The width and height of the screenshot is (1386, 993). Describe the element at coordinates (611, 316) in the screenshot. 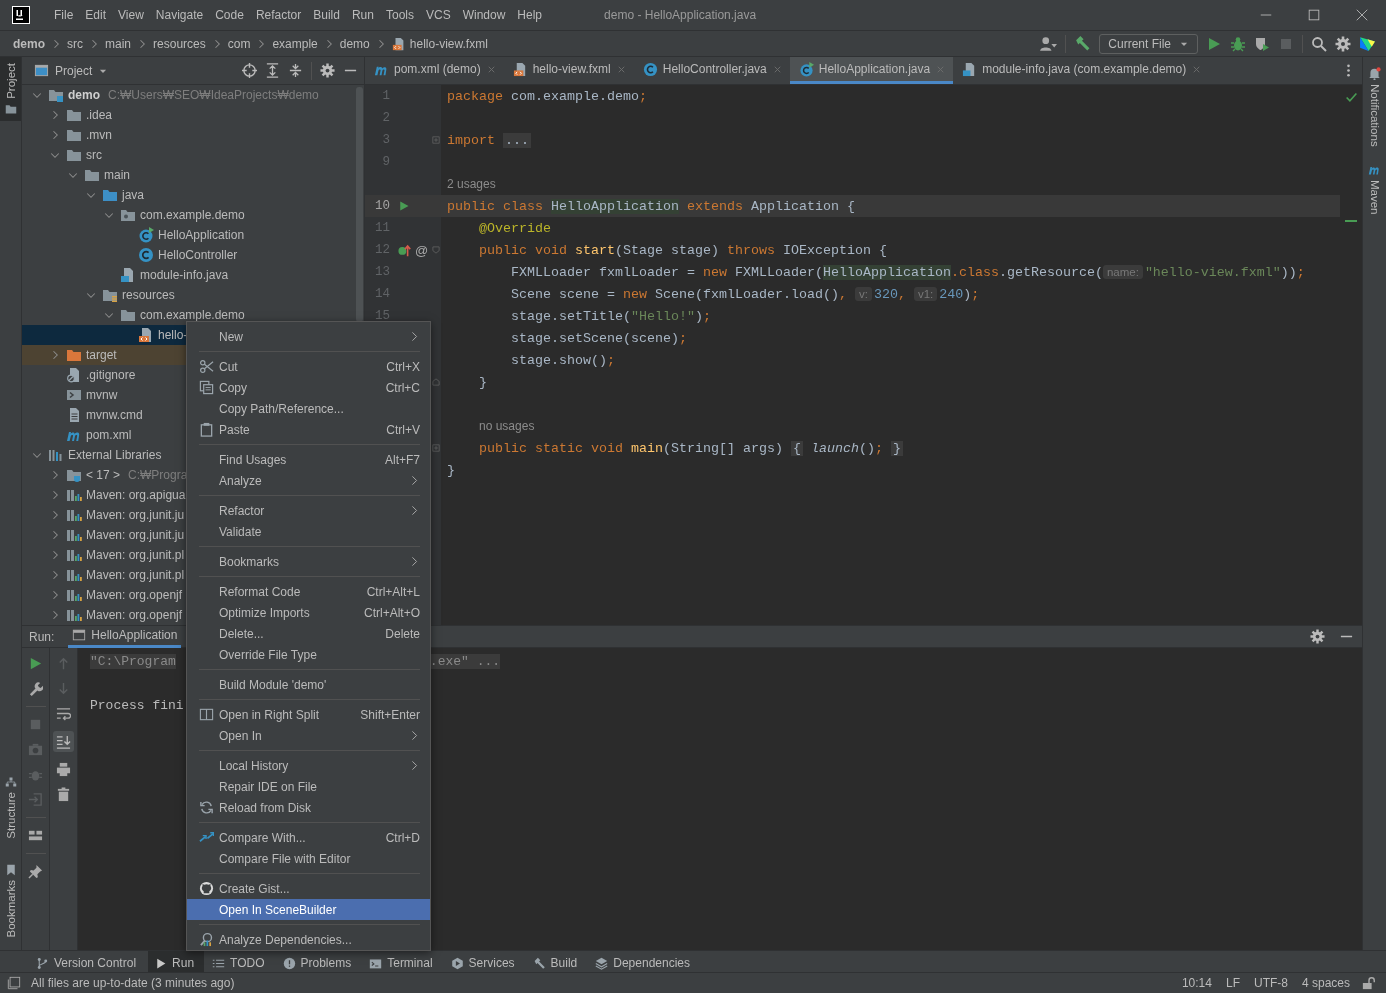

I see `code-line: stage.setTitle("Hello!");` at that location.